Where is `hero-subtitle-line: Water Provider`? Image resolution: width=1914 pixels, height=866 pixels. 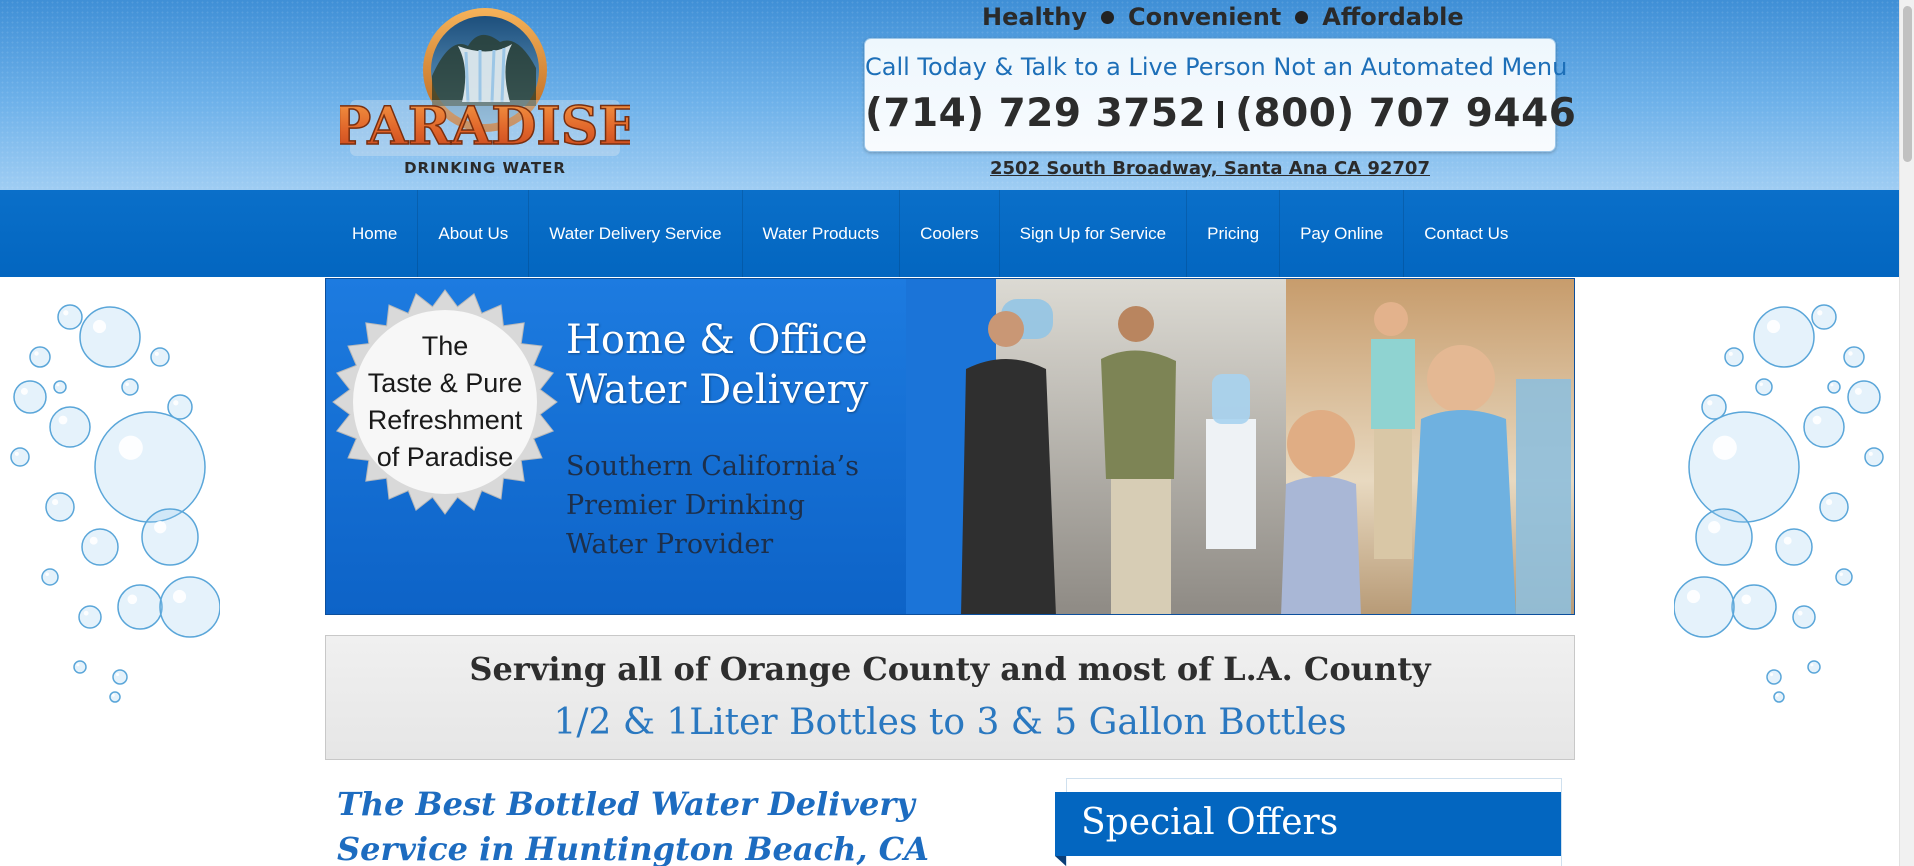 hero-subtitle-line: Water Provider is located at coordinates (670, 544).